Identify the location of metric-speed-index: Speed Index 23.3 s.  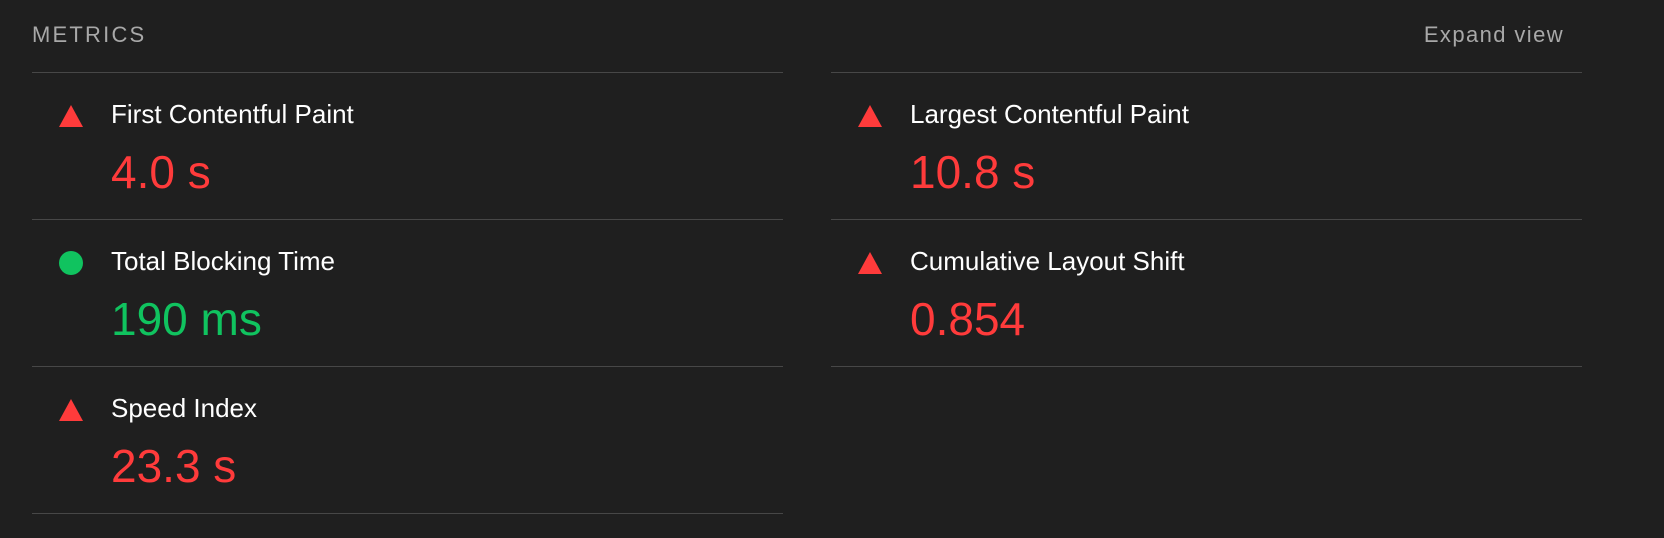
(407, 440).